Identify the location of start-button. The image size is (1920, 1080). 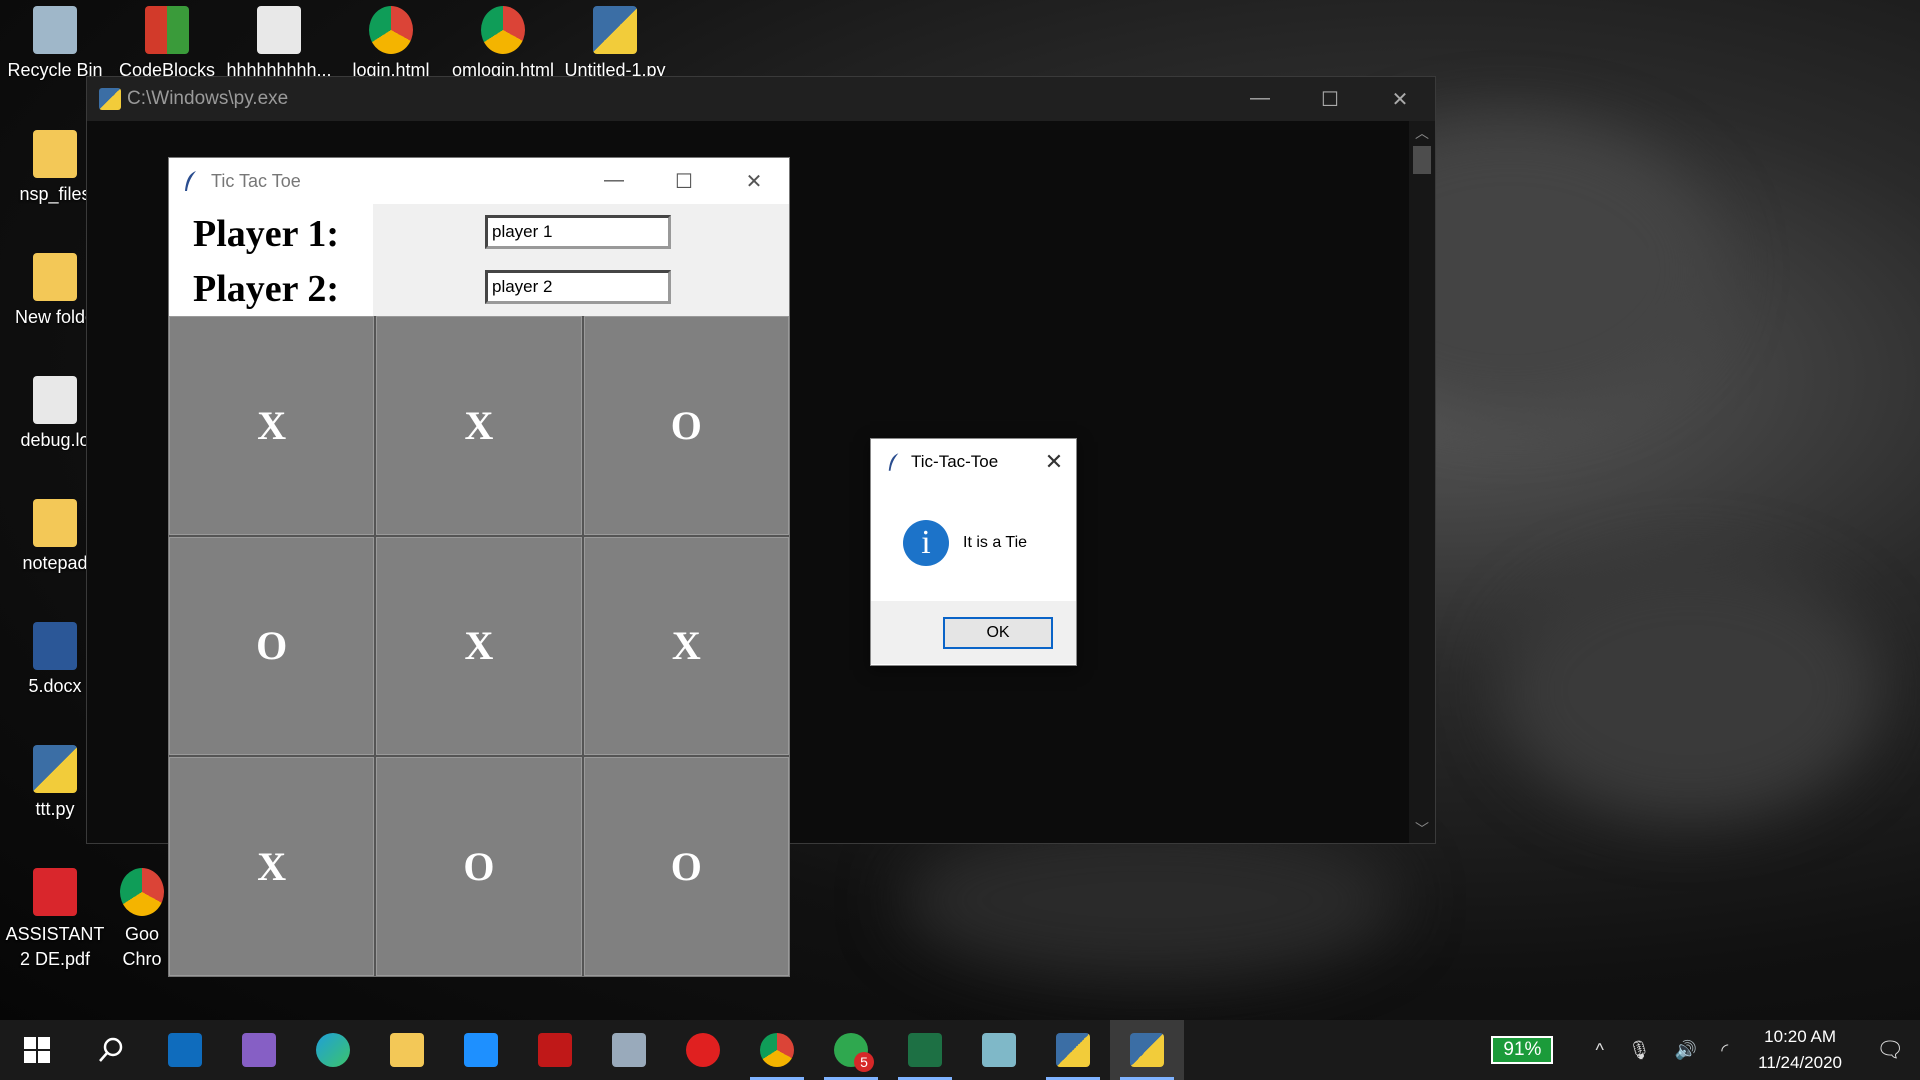
(37, 1050).